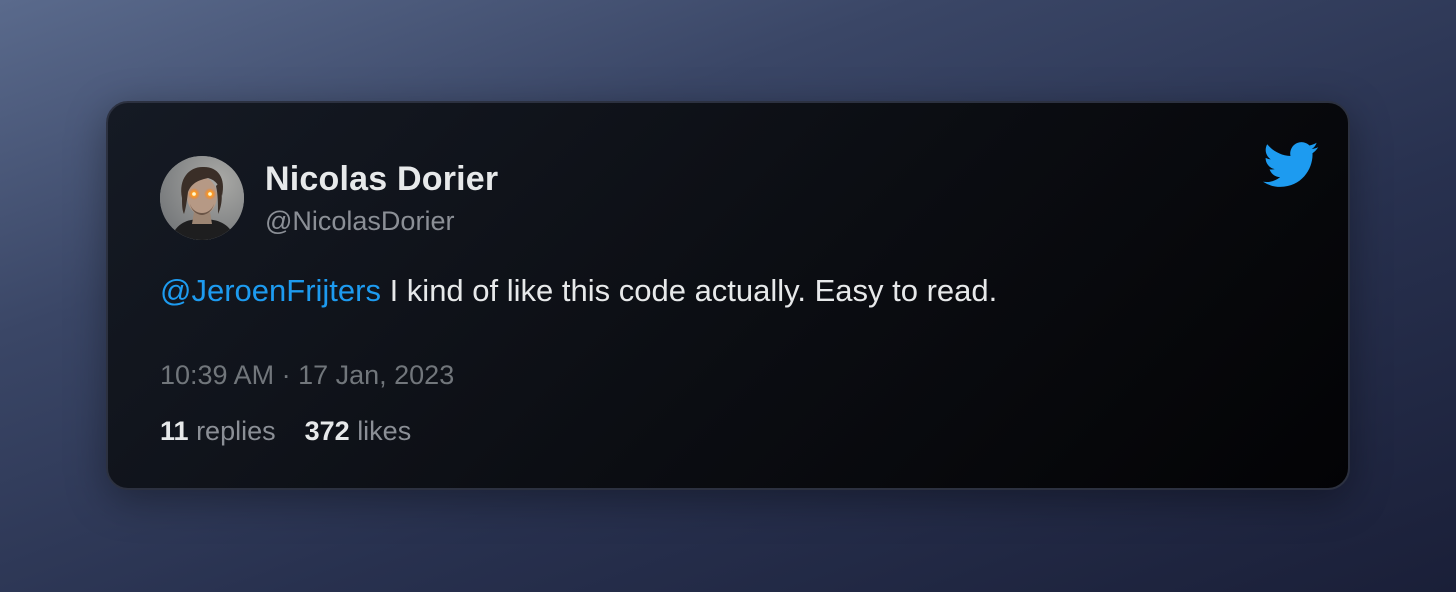 This screenshot has width=1456, height=592. Describe the element at coordinates (381, 179) in the screenshot. I see `author-name: Nicolas Dorier` at that location.